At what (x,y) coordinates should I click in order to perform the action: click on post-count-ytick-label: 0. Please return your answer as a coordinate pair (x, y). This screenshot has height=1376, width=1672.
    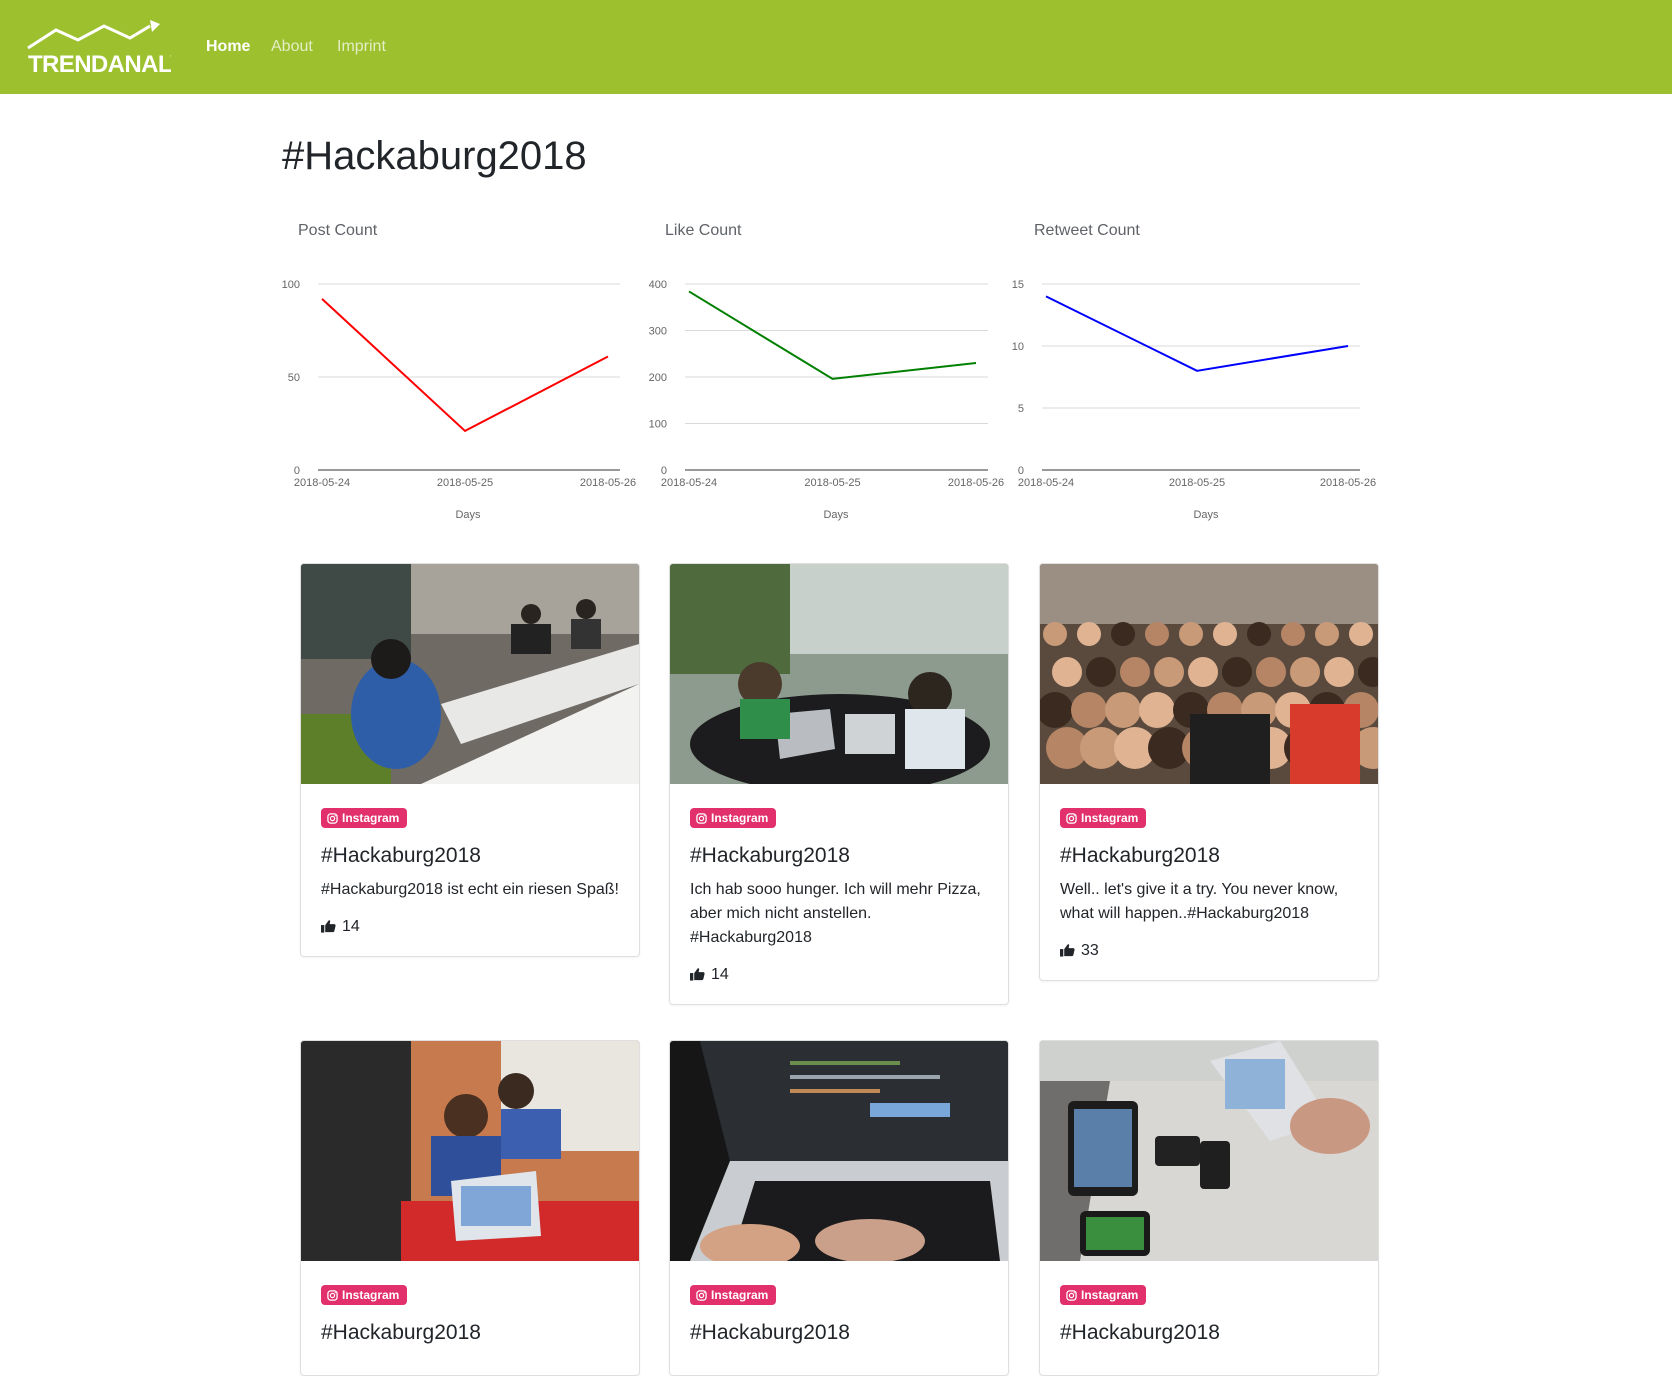
    Looking at the image, I should click on (297, 471).